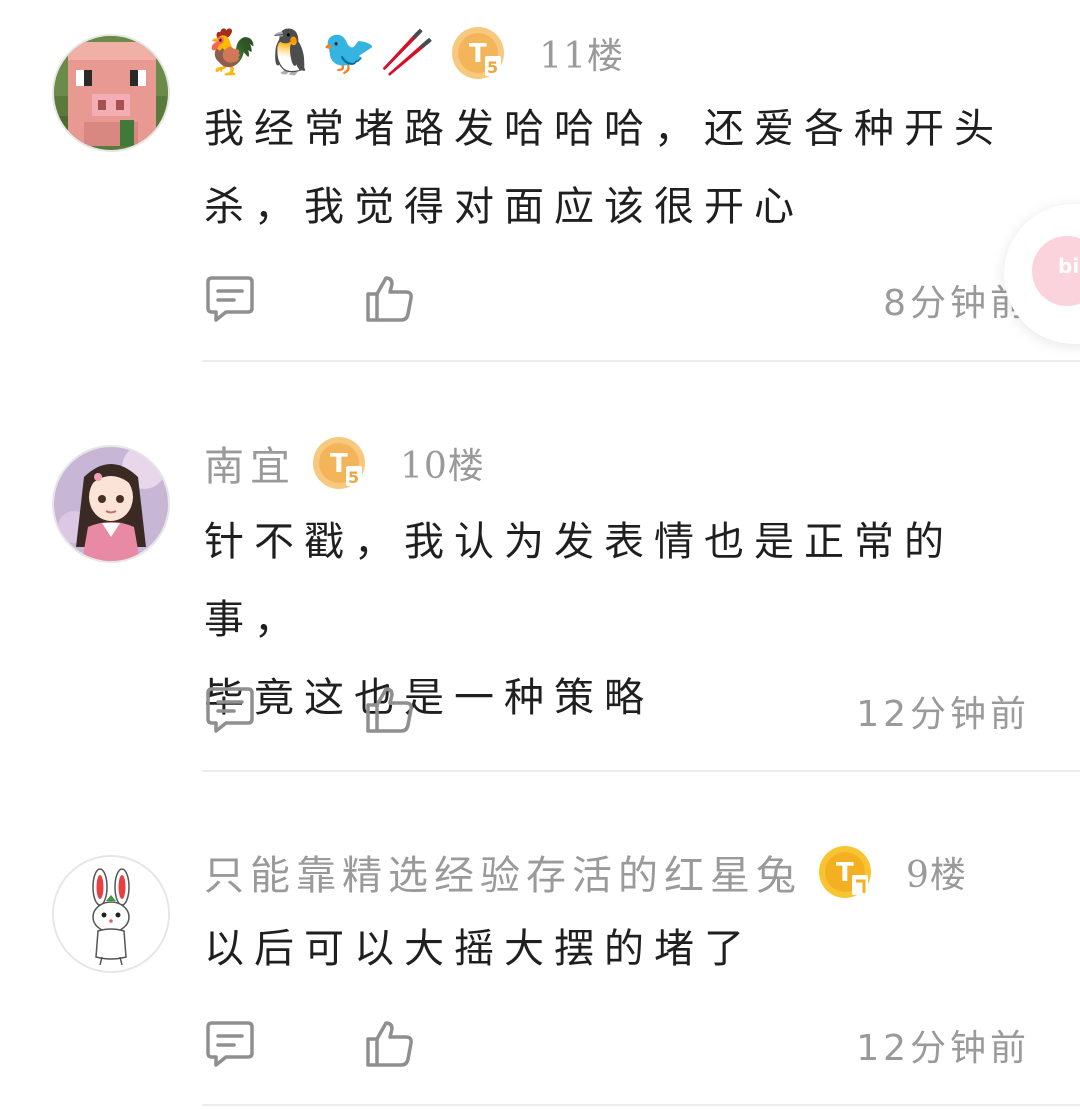 The width and height of the screenshot is (1080, 1109). I want to click on comment-text-line: 以后可以大摇大摆的堵了, so click(479, 949).